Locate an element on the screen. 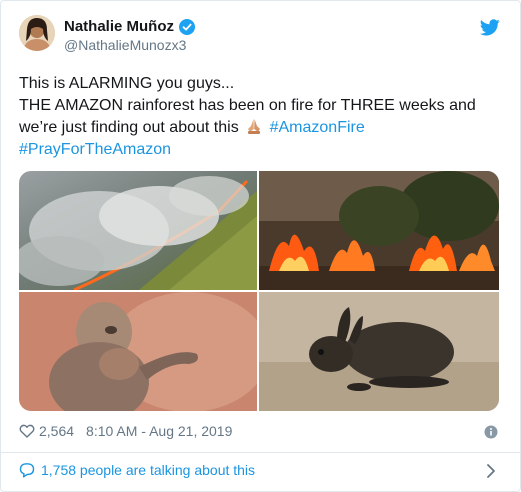 The width and height of the screenshot is (521, 492). praying-hands-icon is located at coordinates (254, 126).